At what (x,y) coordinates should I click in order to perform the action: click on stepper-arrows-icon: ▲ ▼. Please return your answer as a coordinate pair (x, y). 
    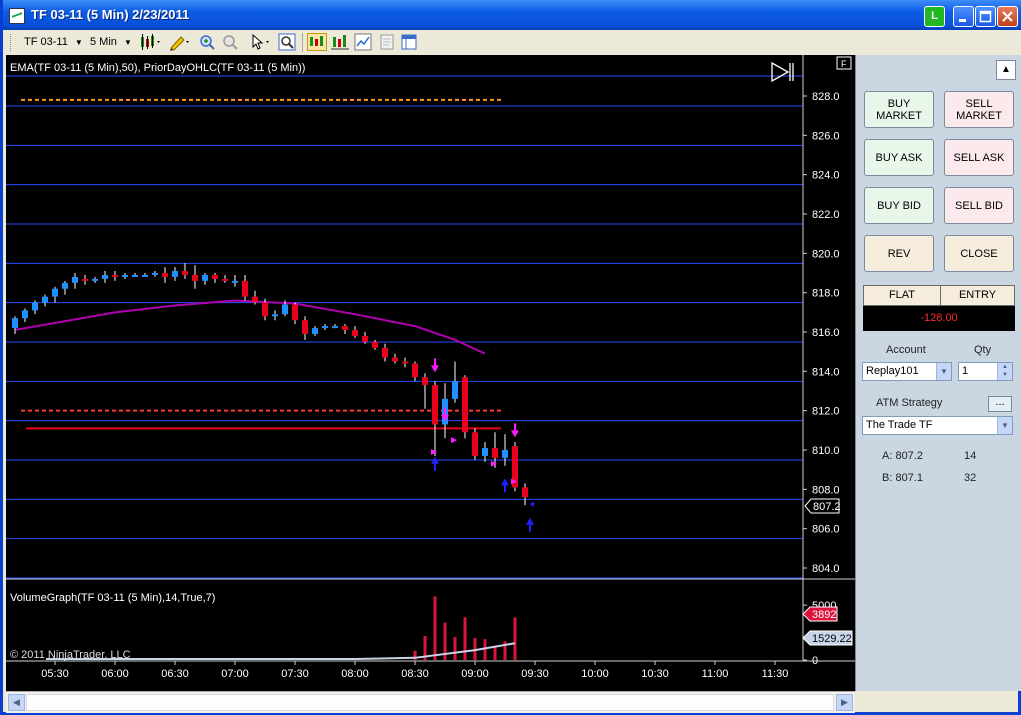
    Looking at the image, I should click on (1004, 371).